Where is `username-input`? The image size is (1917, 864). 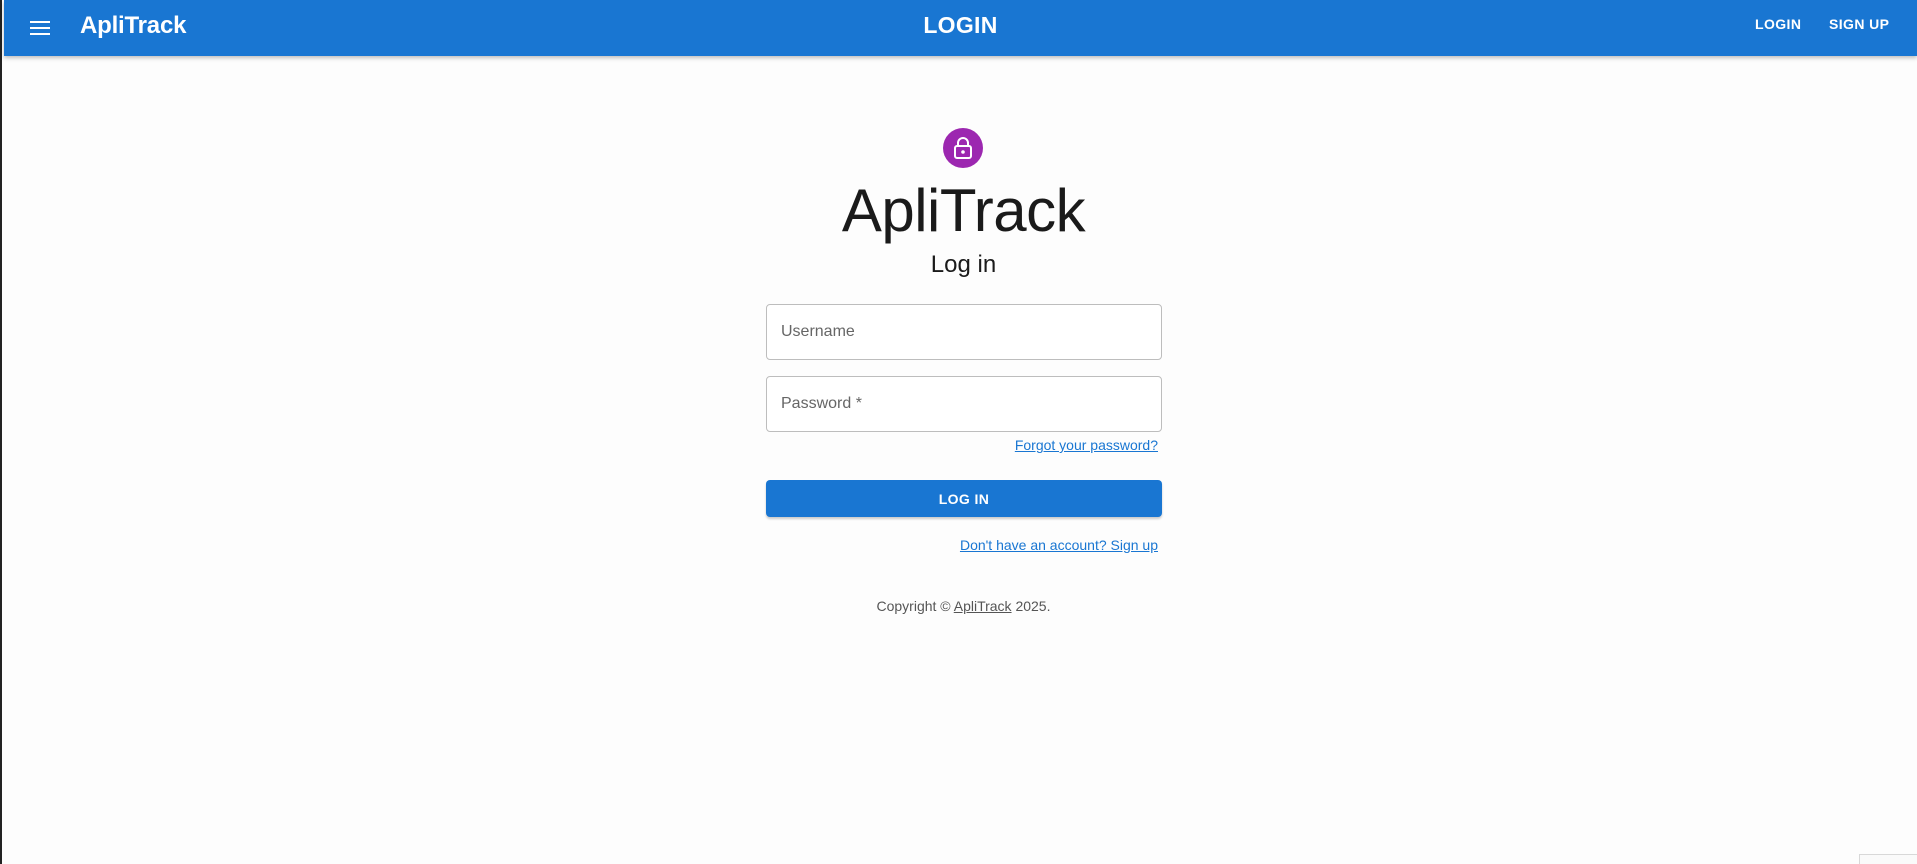
username-input is located at coordinates (964, 332).